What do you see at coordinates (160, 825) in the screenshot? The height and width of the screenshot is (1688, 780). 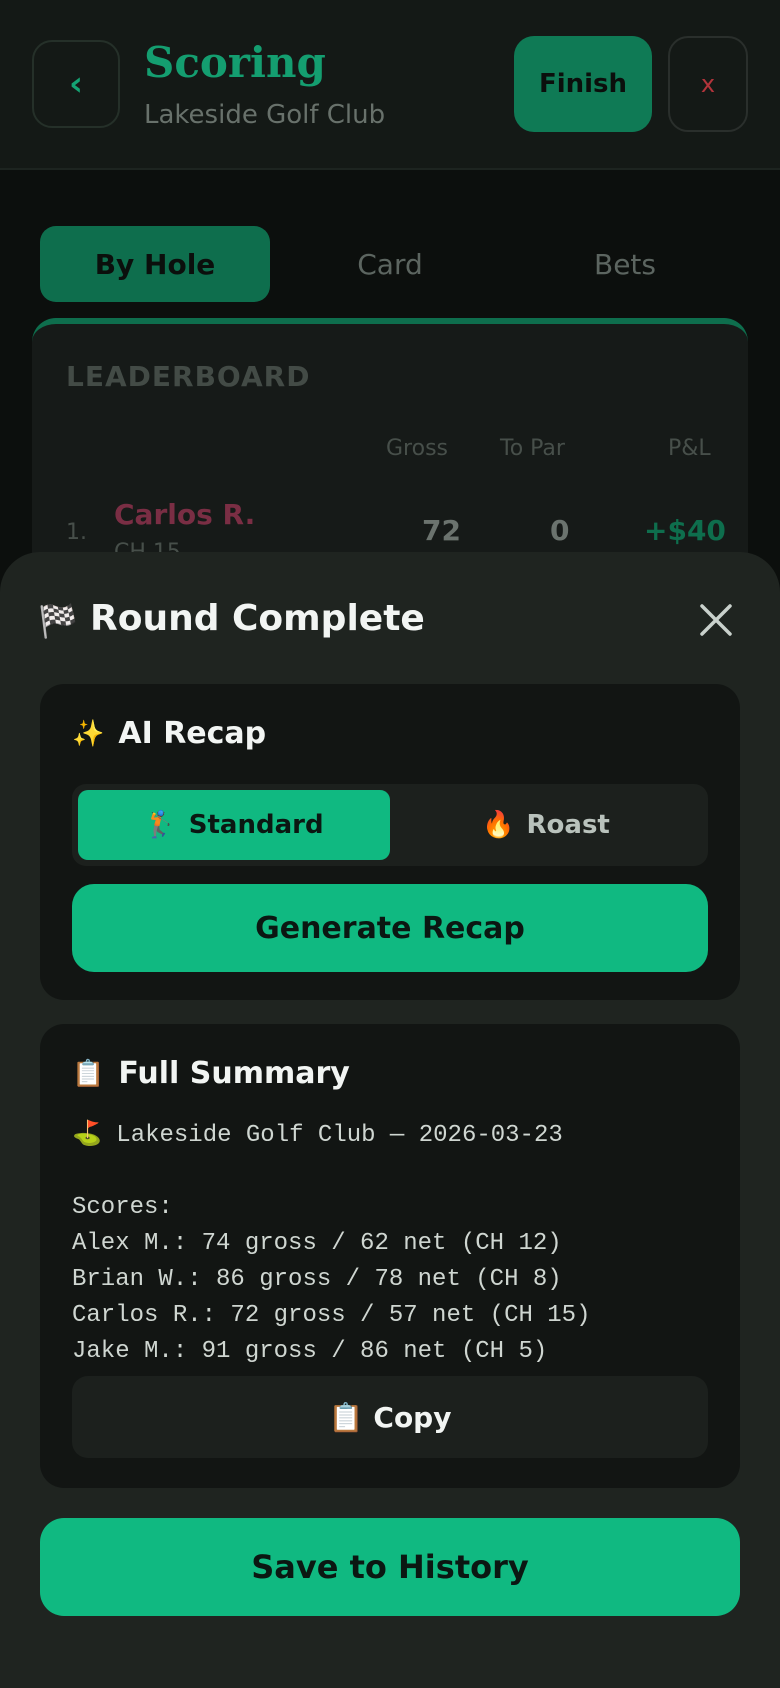 I see `golfer-icon: 🏌️` at bounding box center [160, 825].